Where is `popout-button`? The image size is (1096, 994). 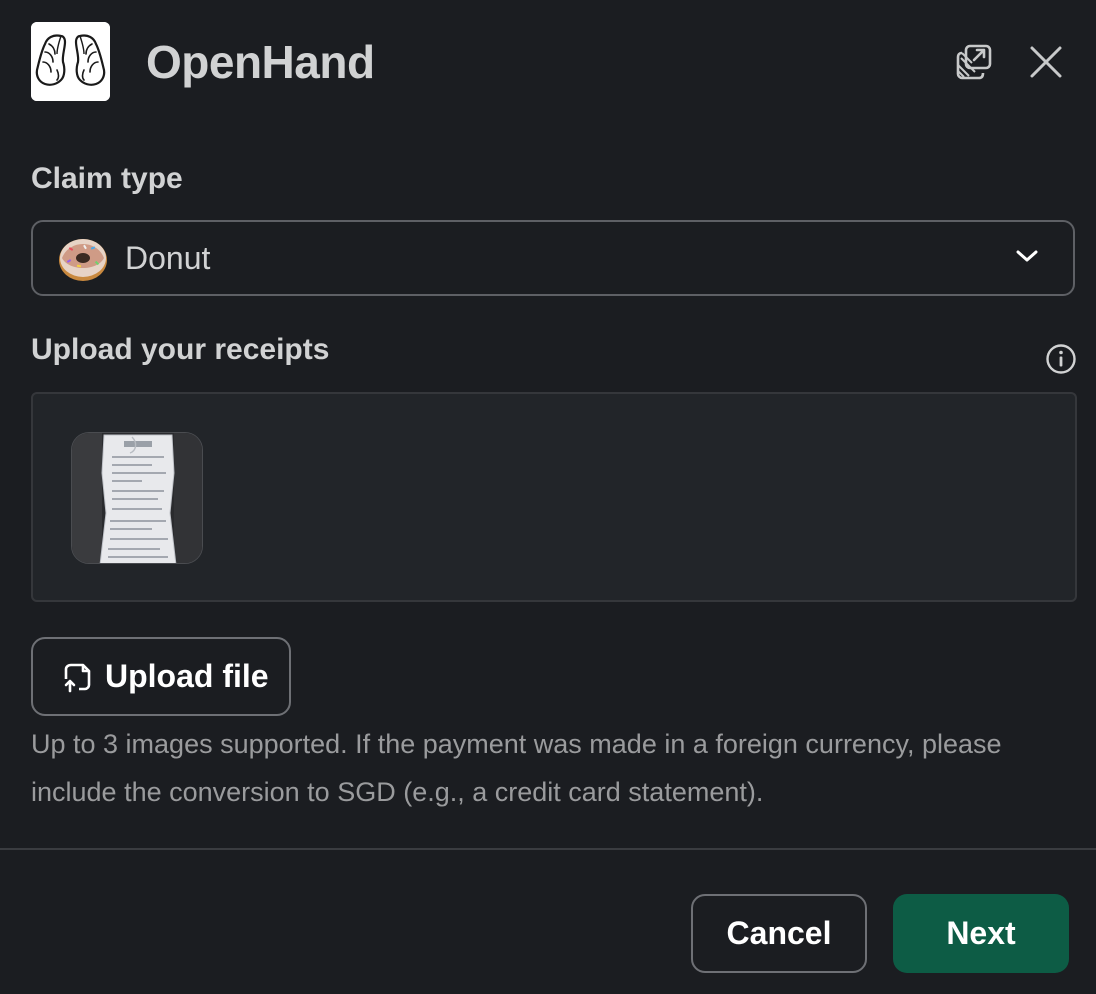
popout-button is located at coordinates (974, 62).